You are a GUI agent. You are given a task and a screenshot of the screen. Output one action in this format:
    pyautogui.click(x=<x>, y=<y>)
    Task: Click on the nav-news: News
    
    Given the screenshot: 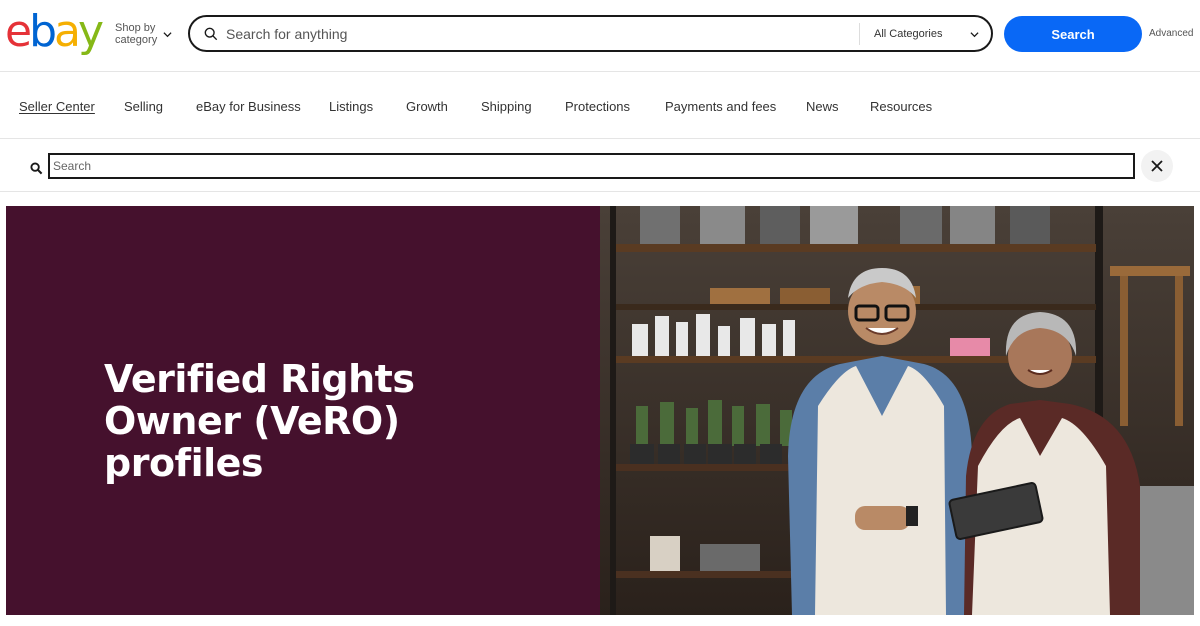 What is the action you would take?
    pyautogui.click(x=822, y=106)
    